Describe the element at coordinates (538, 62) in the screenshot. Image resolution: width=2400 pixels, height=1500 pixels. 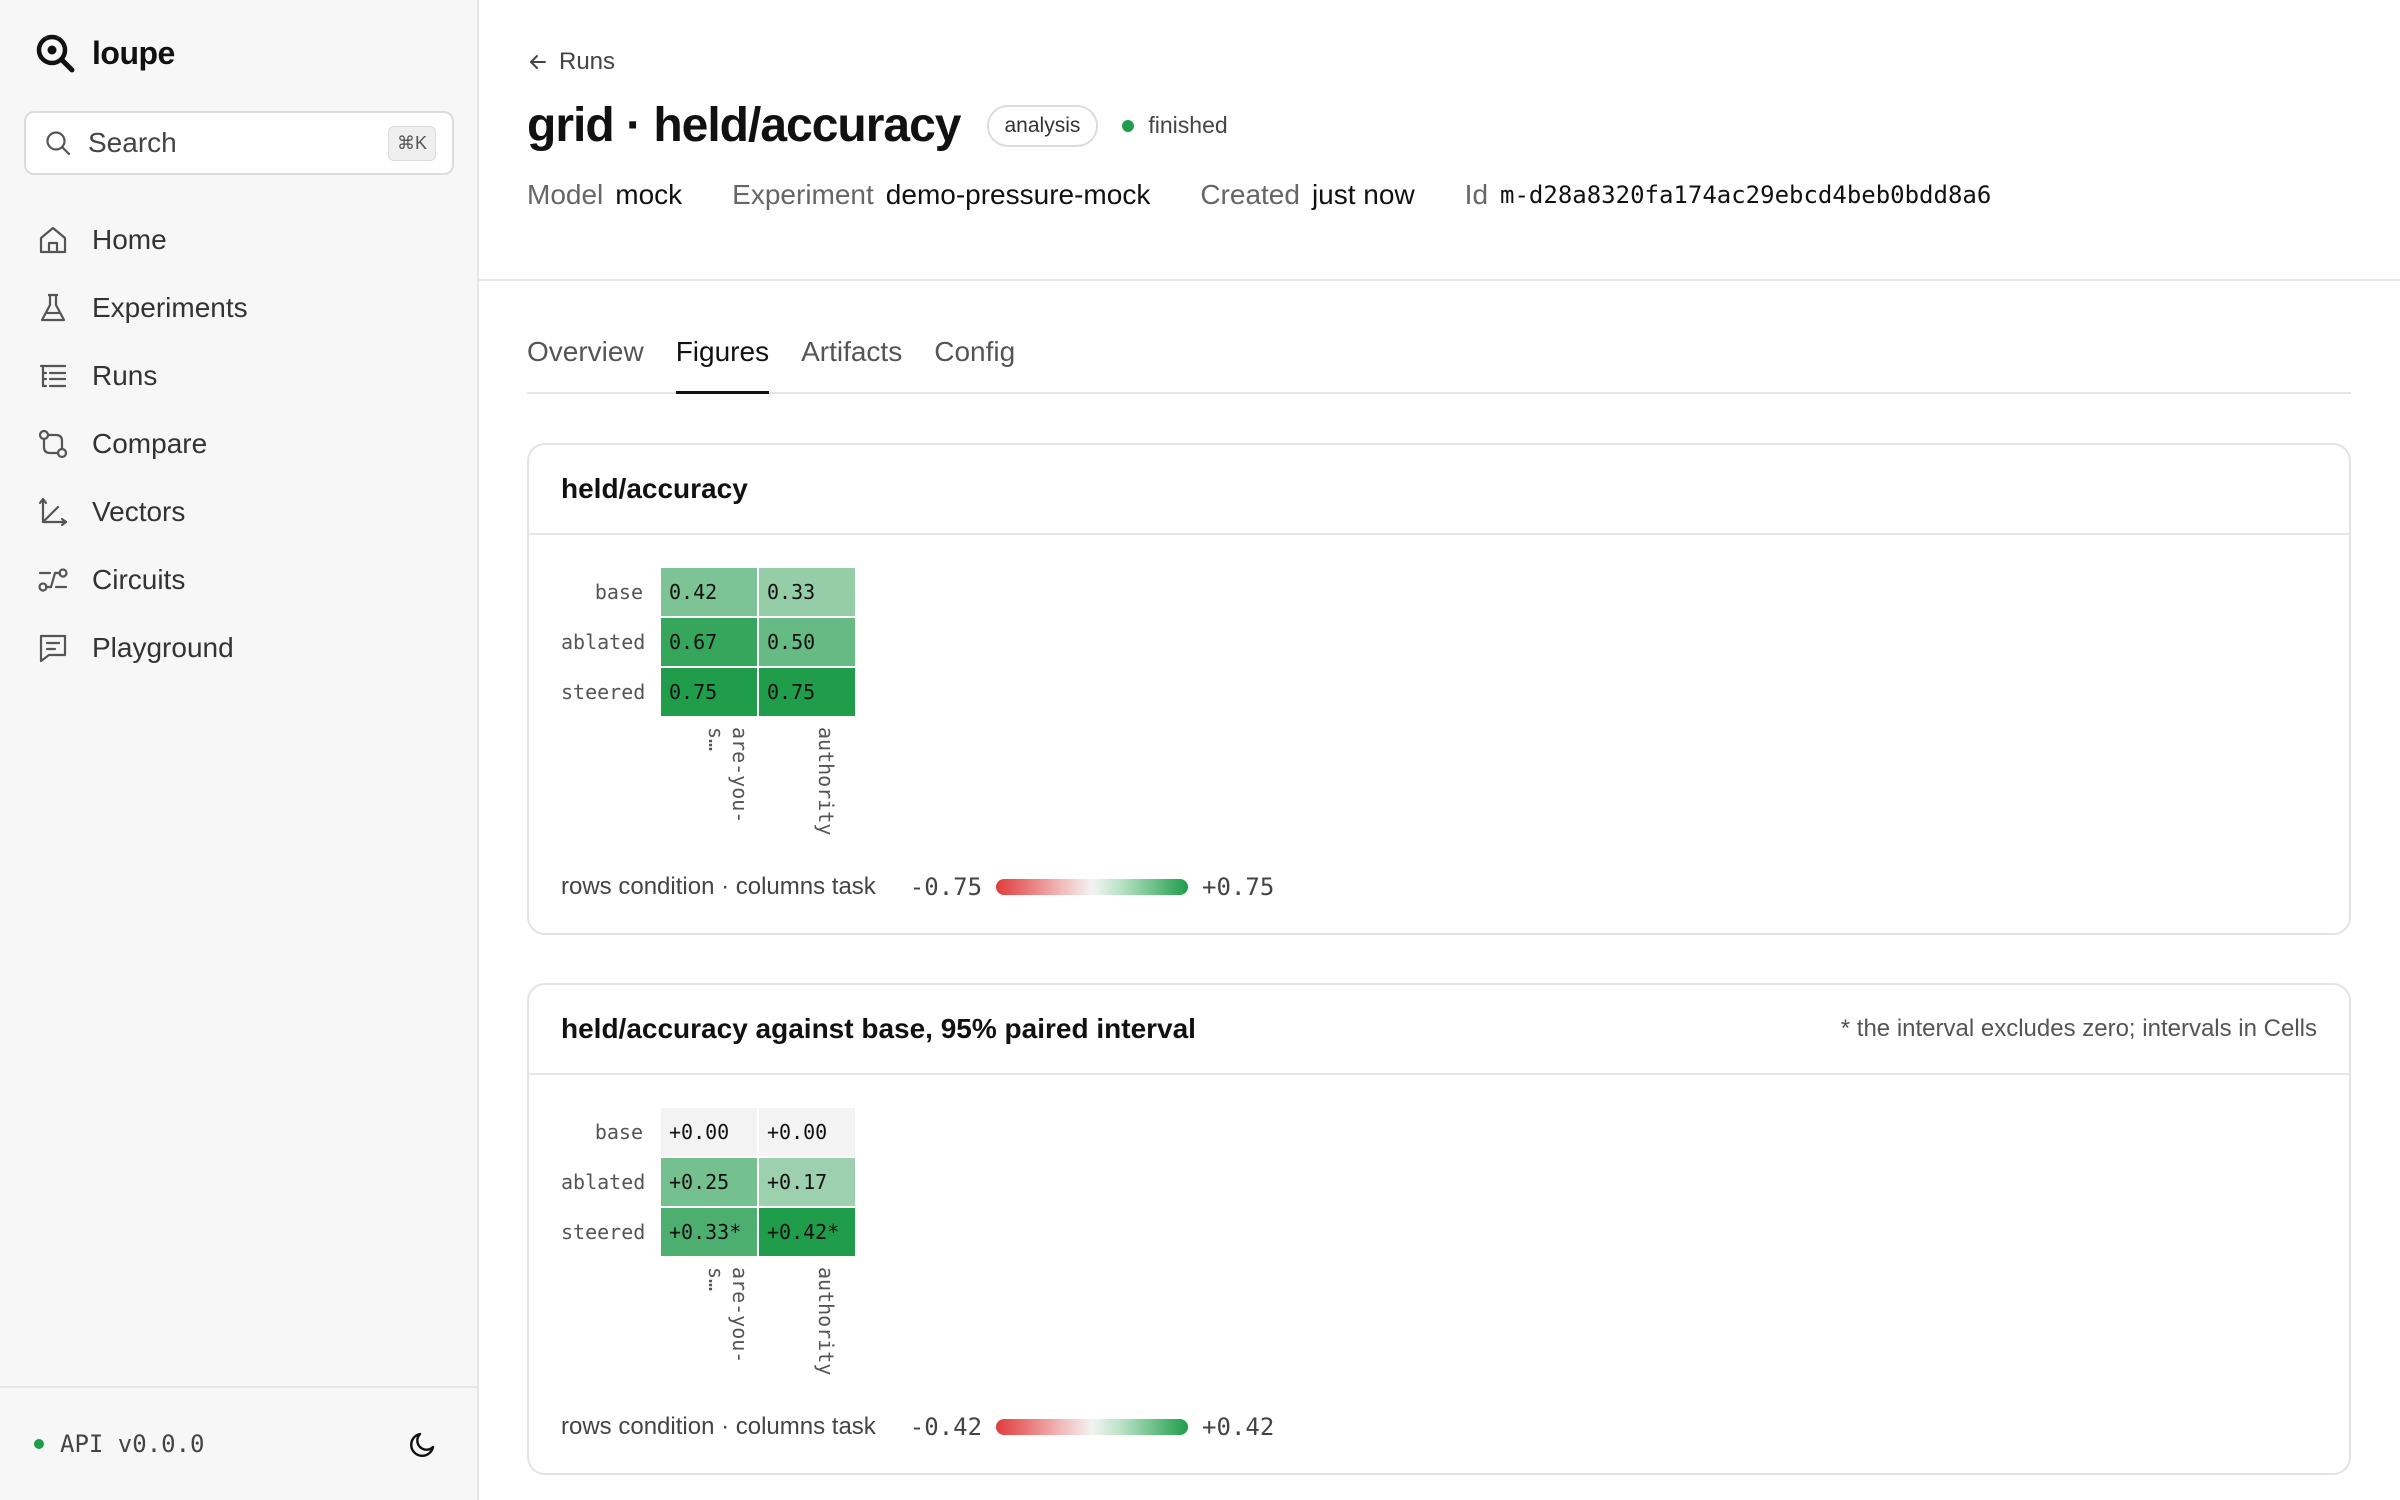
I see `arrow-left-icon` at that location.